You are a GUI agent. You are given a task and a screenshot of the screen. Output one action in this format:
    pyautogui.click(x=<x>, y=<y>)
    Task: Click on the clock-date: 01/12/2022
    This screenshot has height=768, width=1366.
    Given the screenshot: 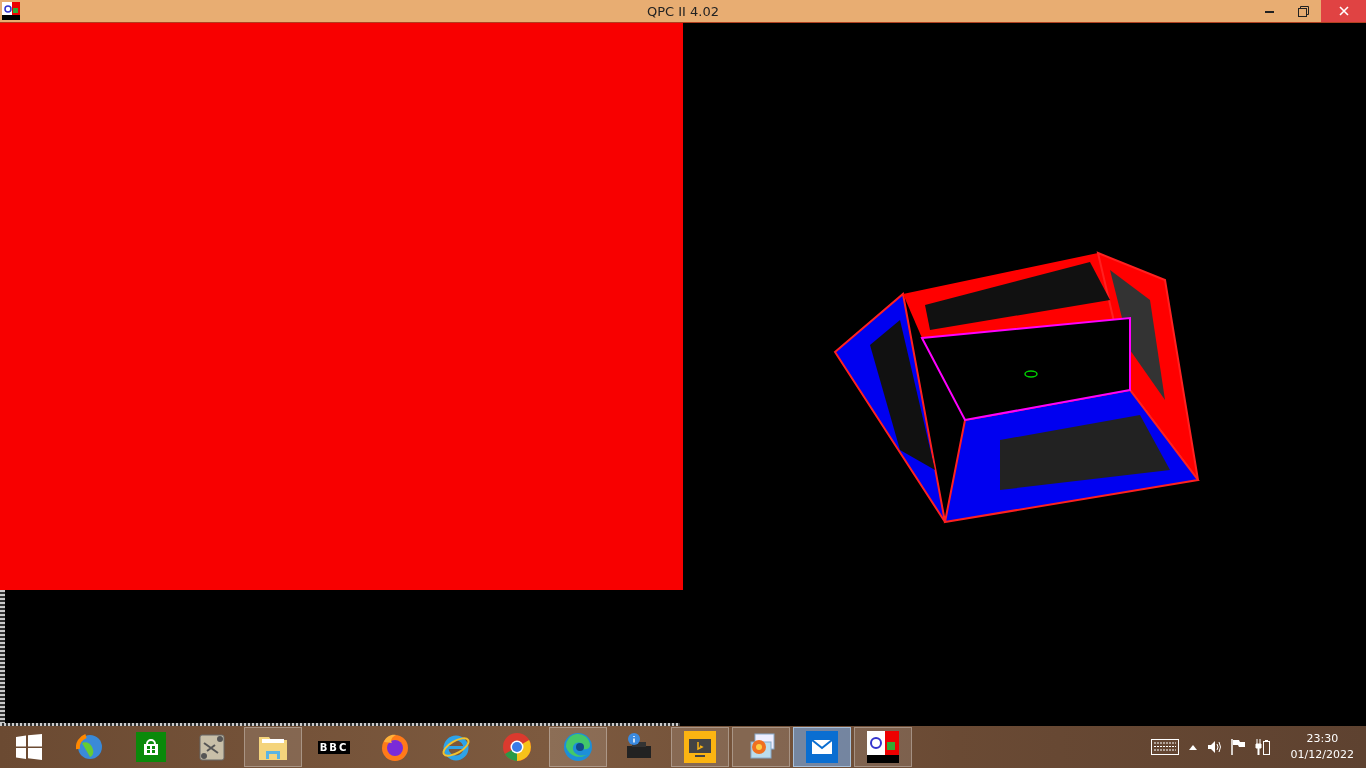 What is the action you would take?
    pyautogui.click(x=1322, y=755)
    